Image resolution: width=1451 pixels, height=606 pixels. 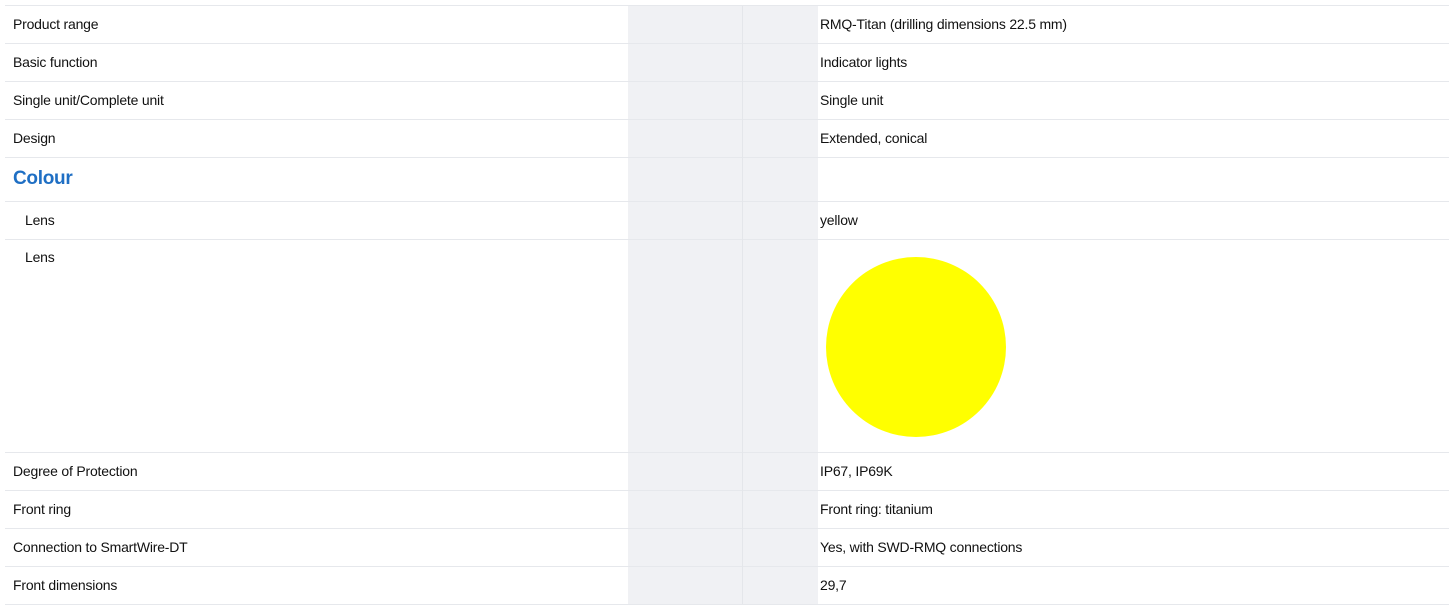 What do you see at coordinates (727, 100) in the screenshot?
I see `spec-row-single-complete-unit: Single unit/Complete unit Single unit` at bounding box center [727, 100].